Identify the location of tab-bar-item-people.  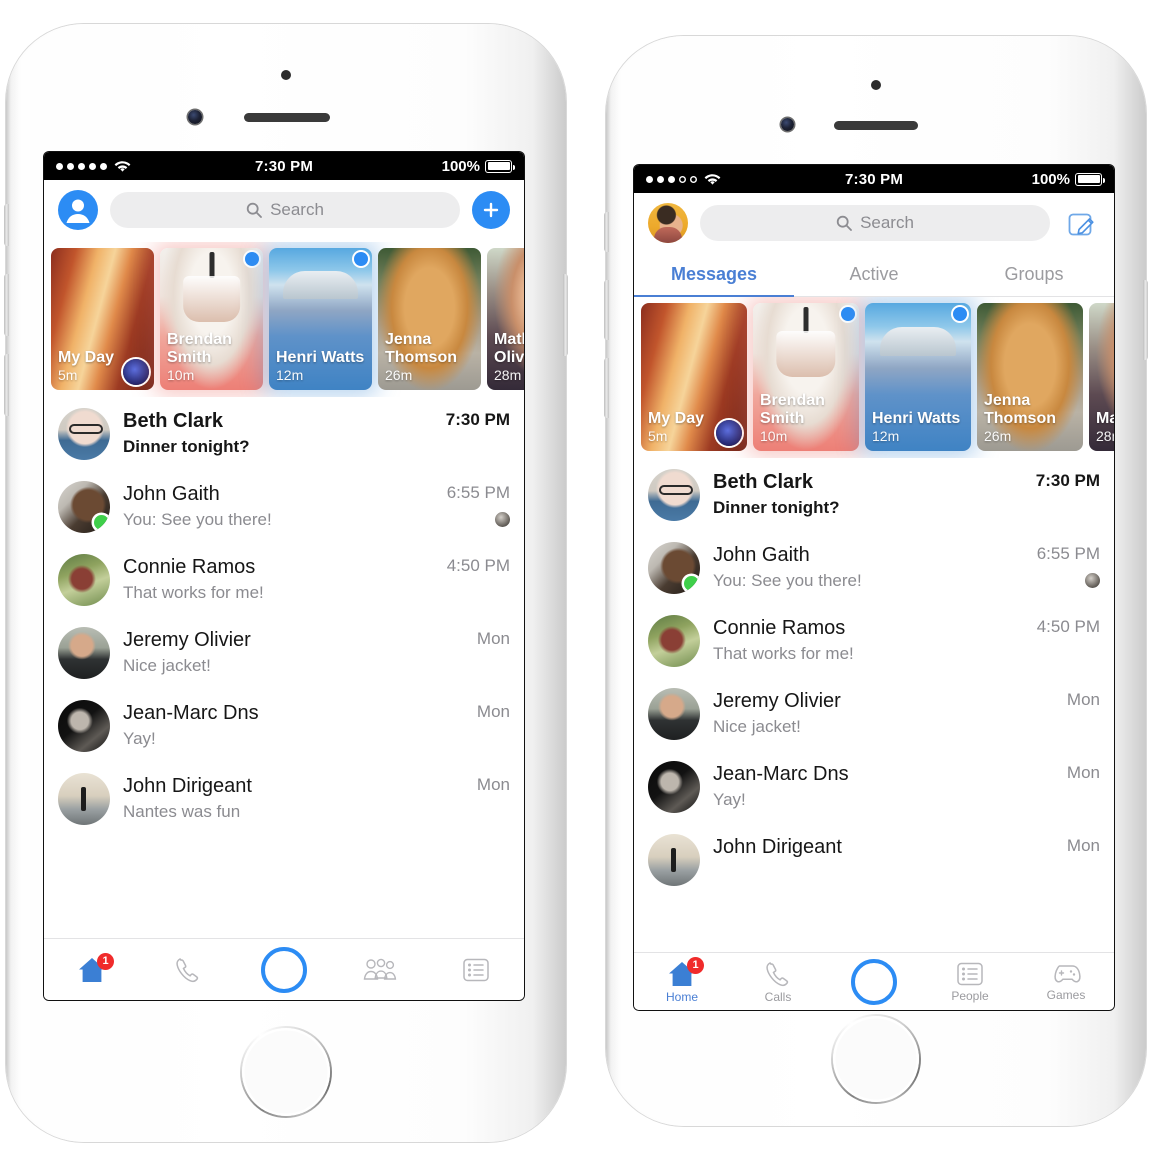
(380, 970).